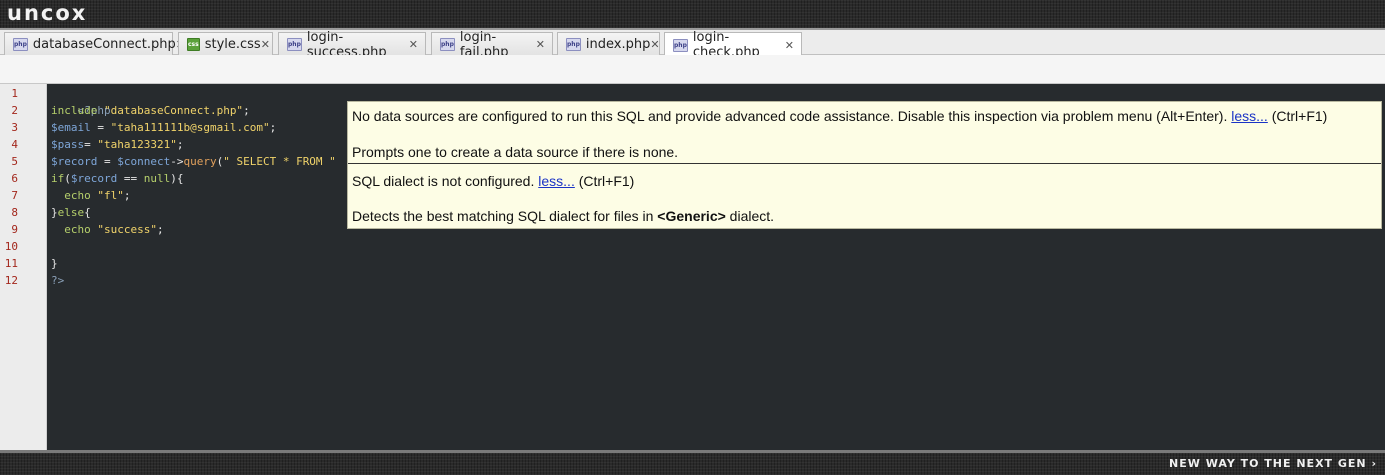 The image size is (1385, 475). Describe the element at coordinates (1273, 463) in the screenshot. I see `footer-slogan: NEW WAY TO THE NEXT GEN ›` at that location.